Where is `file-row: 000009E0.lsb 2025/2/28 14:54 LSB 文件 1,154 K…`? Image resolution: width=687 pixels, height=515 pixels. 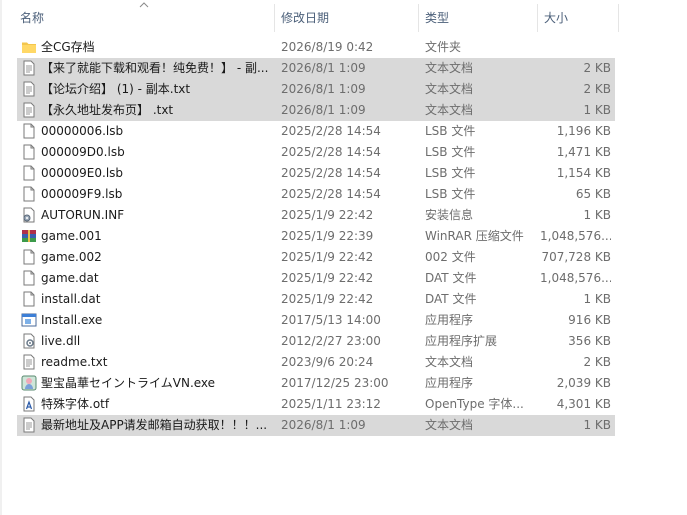
file-row: 000009E0.lsb 2025/2/28 14:54 LSB 文件 1,154 K… is located at coordinates (343, 173).